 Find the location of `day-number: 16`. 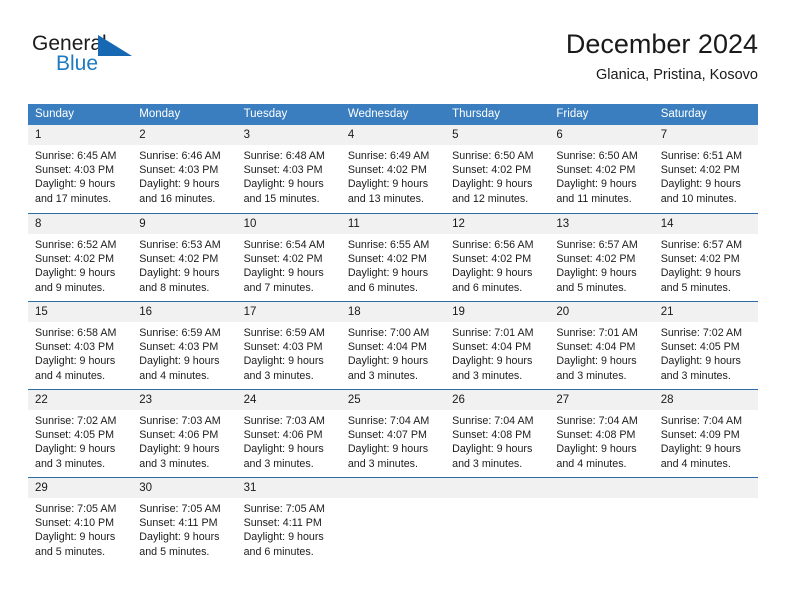

day-number: 16 is located at coordinates (184, 312).